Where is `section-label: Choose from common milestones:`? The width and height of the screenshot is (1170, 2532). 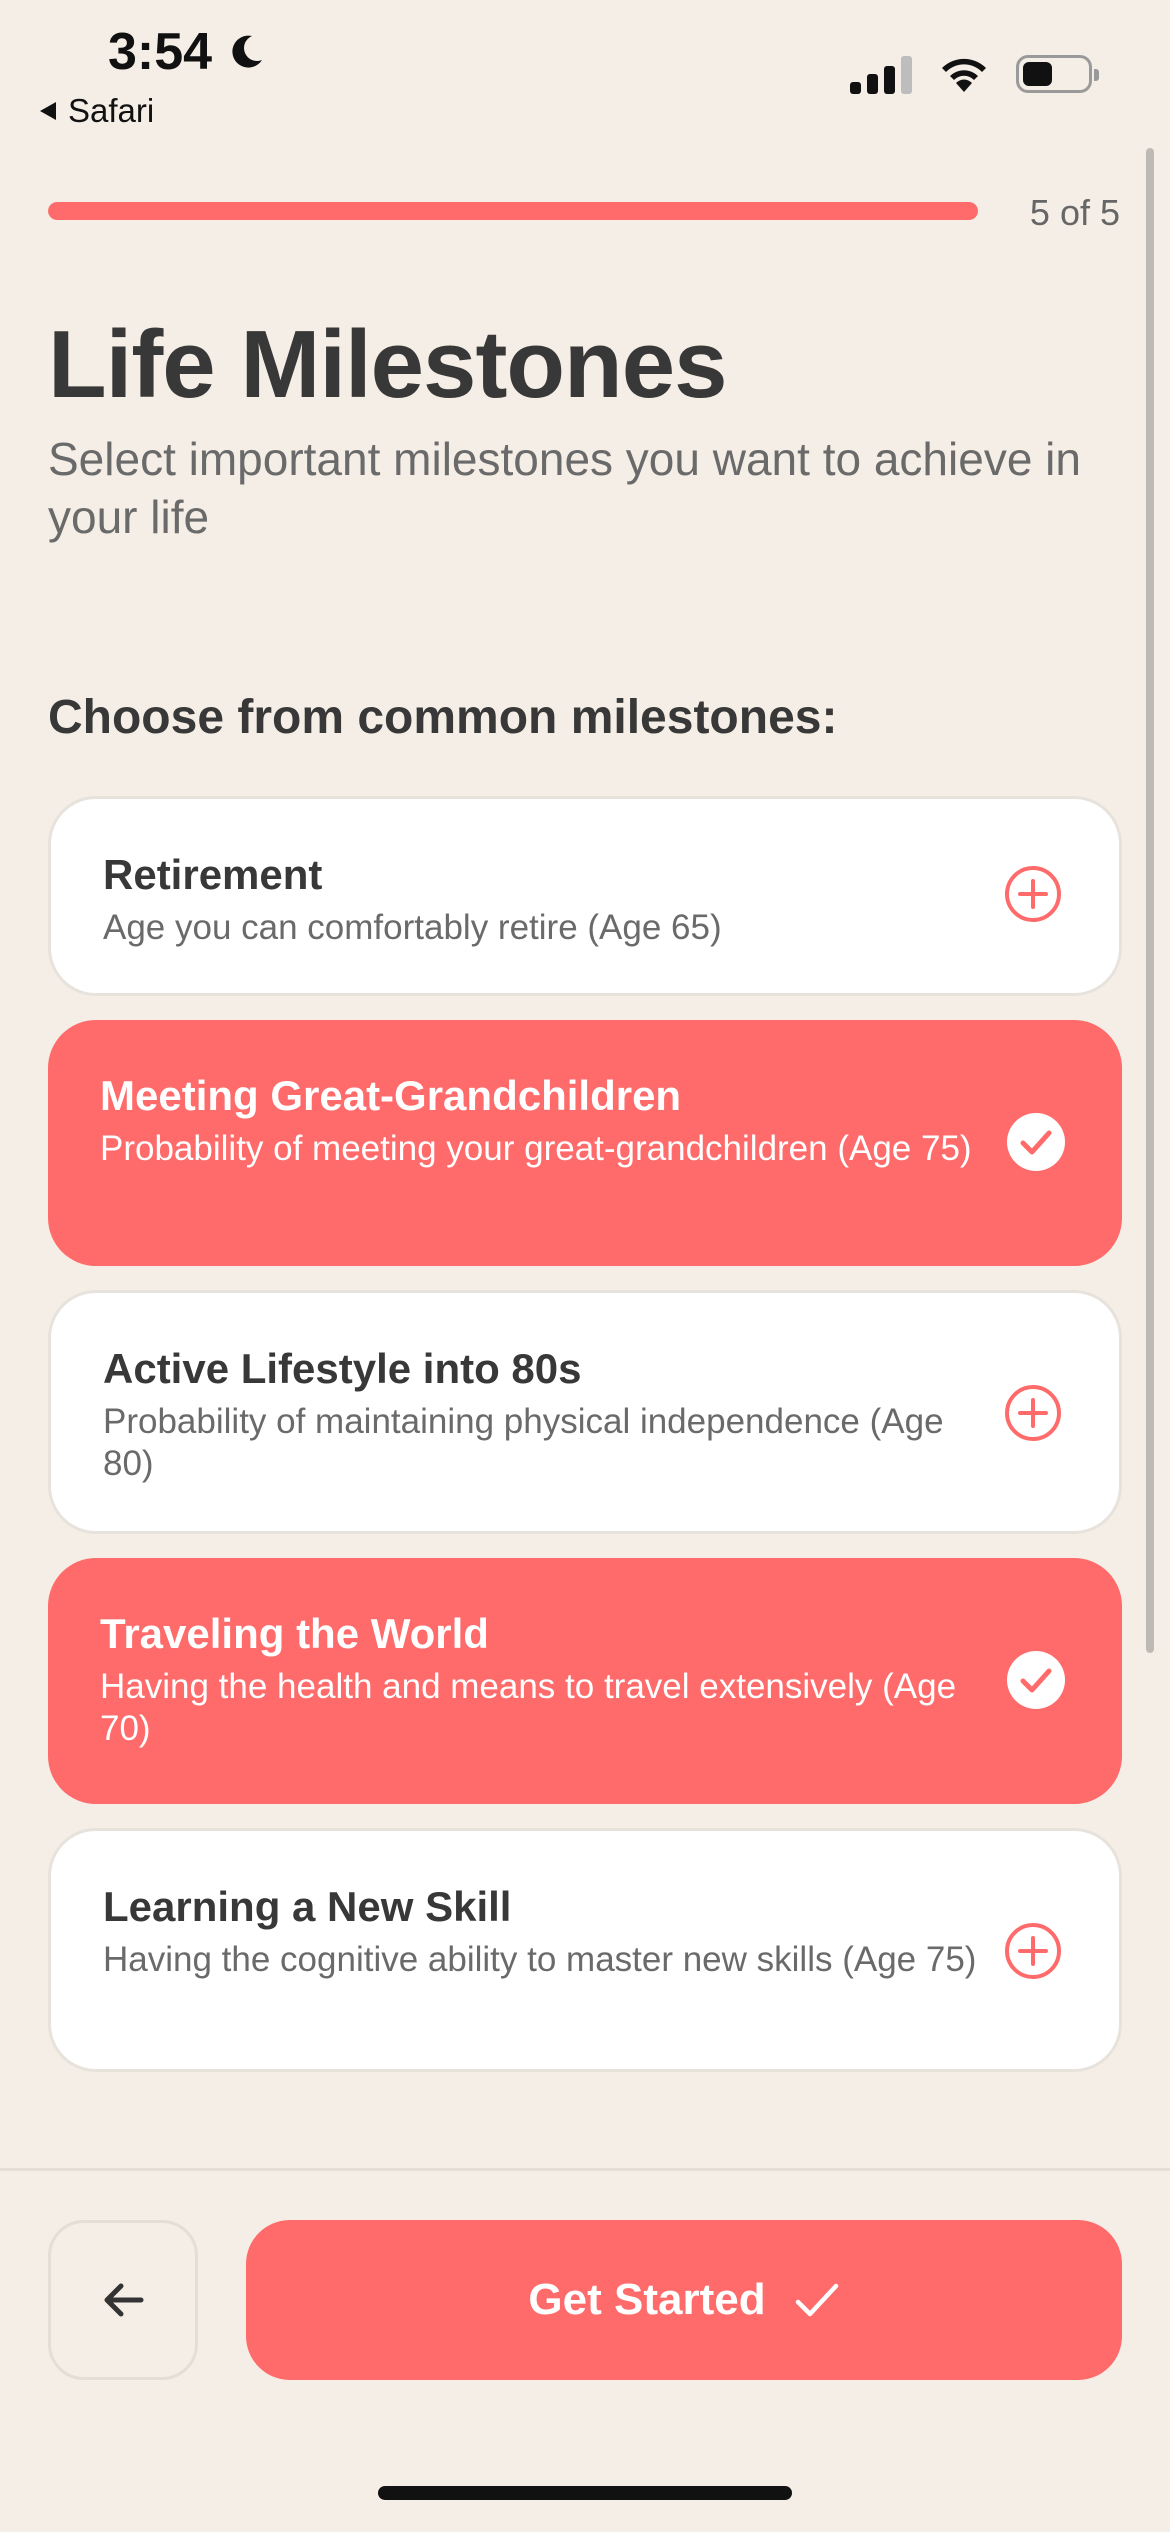 section-label: Choose from common milestones: is located at coordinates (443, 717).